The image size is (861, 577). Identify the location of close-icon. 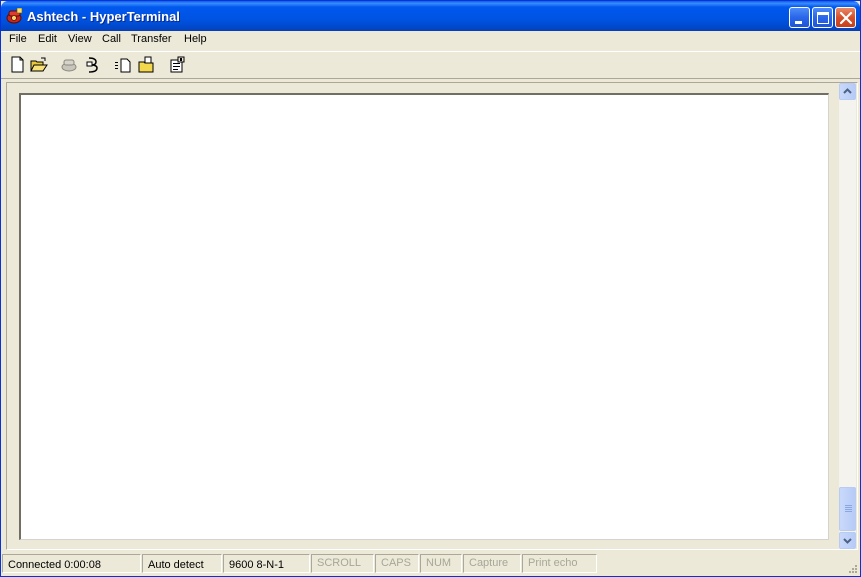
(846, 18).